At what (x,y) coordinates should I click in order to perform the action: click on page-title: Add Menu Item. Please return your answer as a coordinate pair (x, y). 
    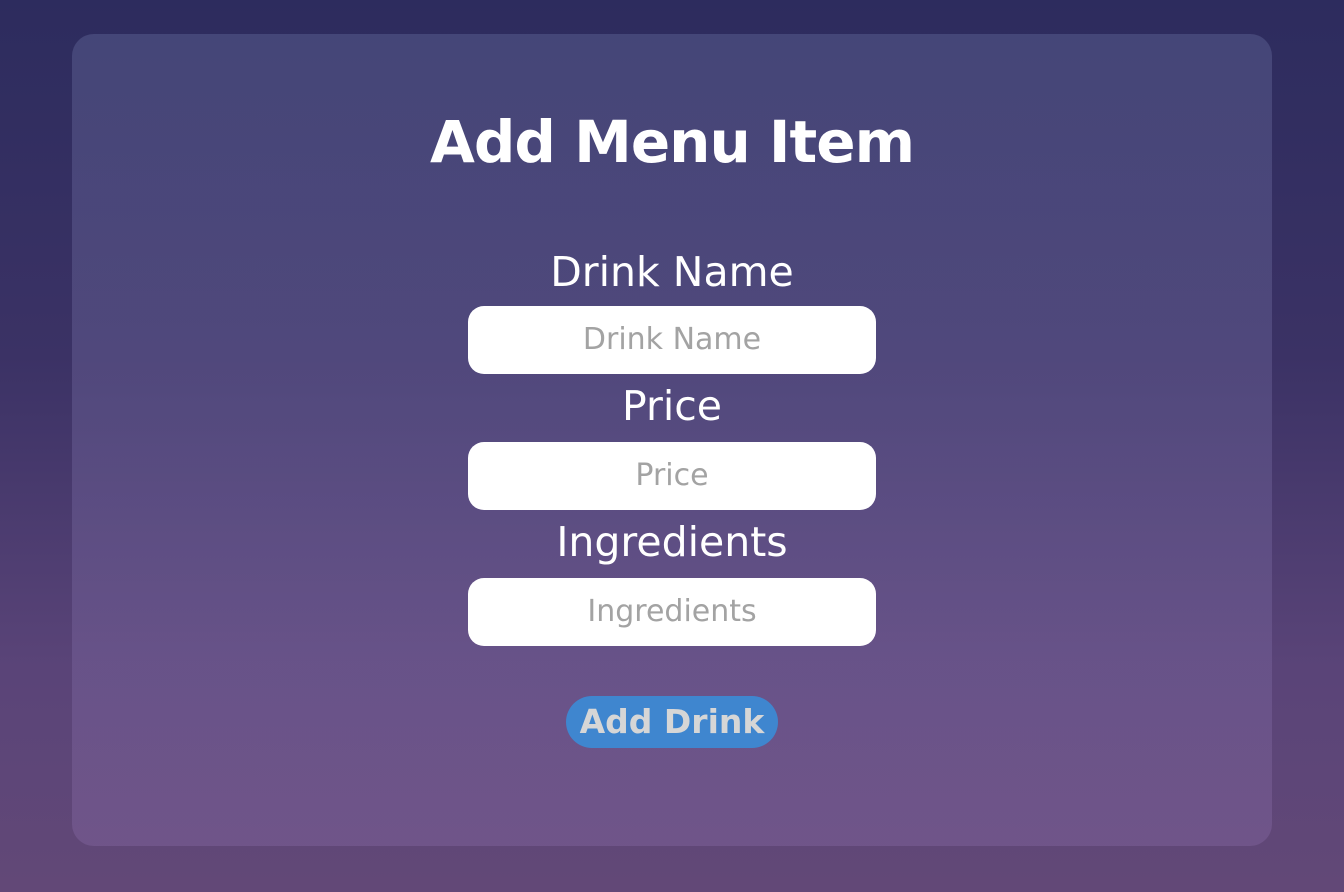
    Looking at the image, I should click on (672, 142).